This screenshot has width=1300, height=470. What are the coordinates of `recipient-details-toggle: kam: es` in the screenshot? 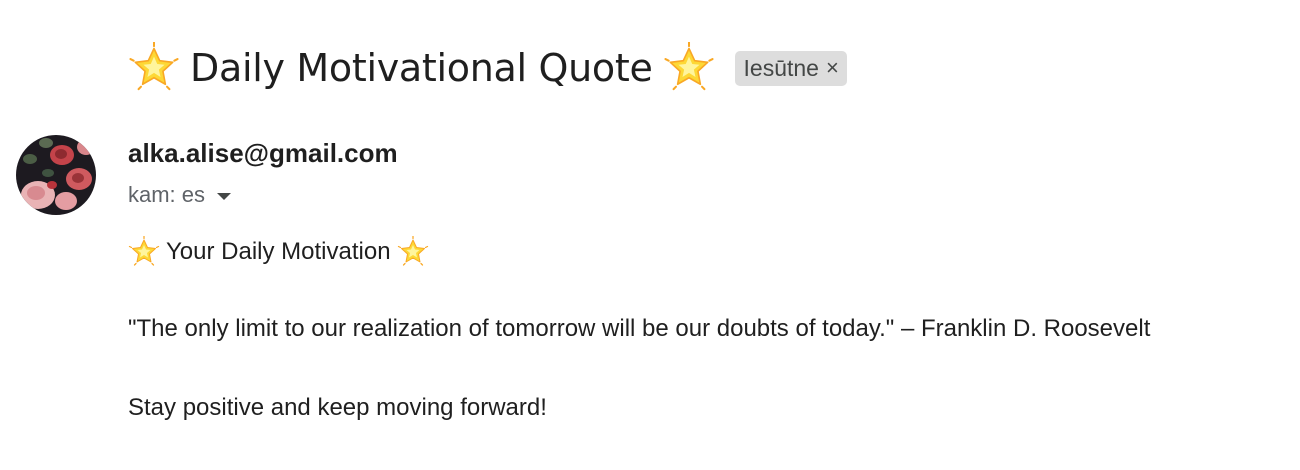 It's located at (180, 195).